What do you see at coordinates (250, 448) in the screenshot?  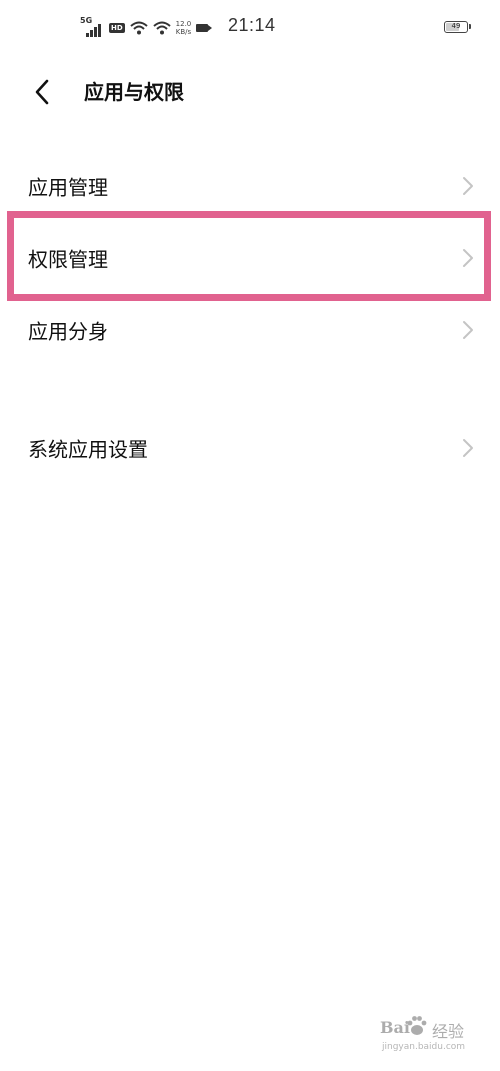 I see `menu-item-system-app-settings: 系统应用设置` at bounding box center [250, 448].